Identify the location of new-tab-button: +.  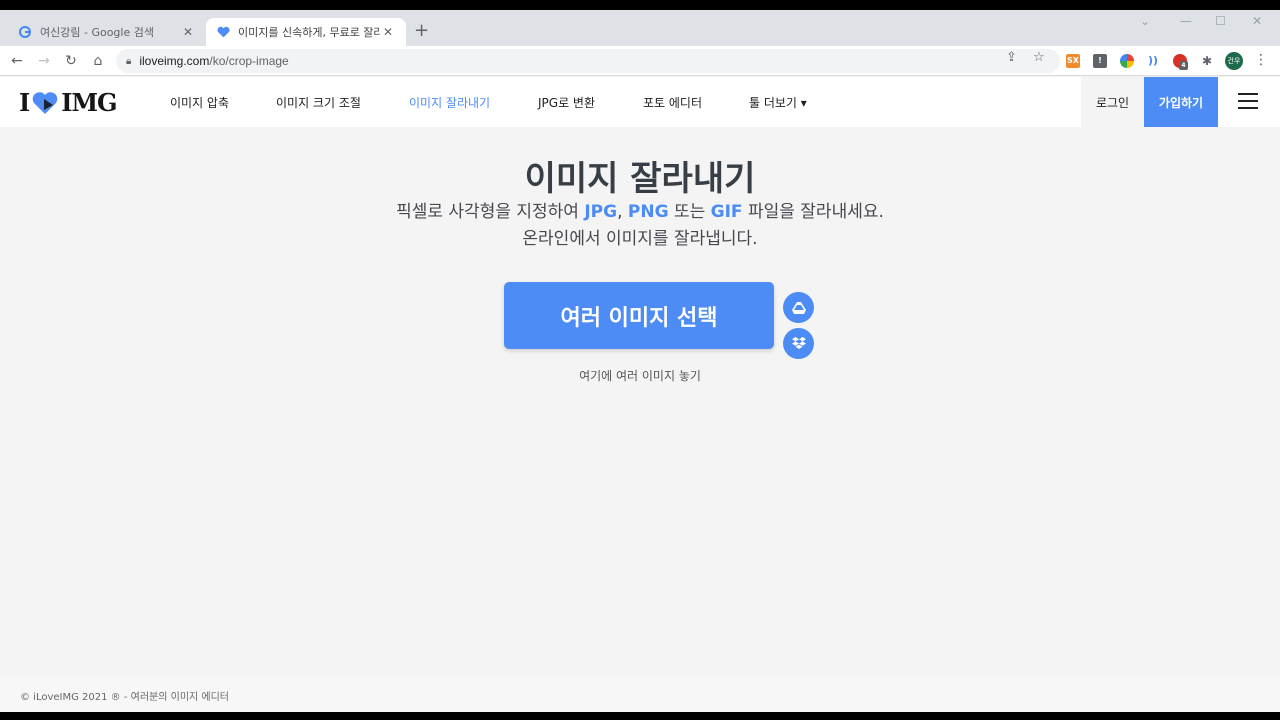
(421, 31).